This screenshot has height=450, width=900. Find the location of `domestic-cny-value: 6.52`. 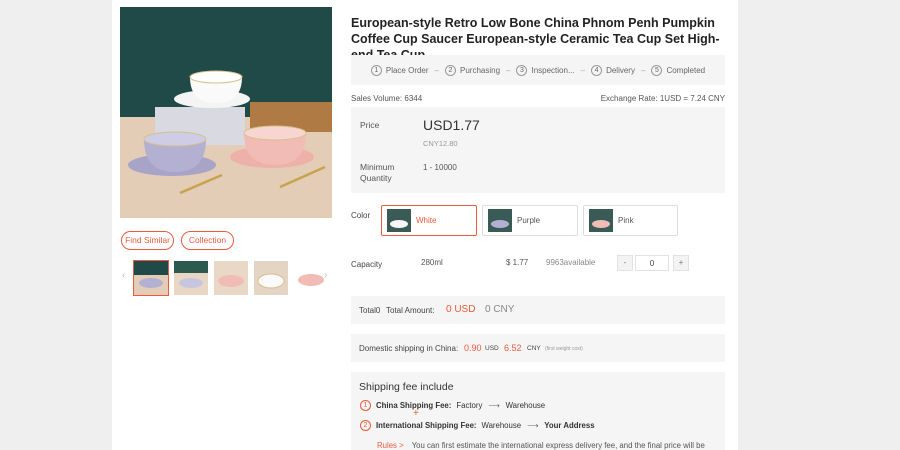

domestic-cny-value: 6.52 is located at coordinates (513, 348).